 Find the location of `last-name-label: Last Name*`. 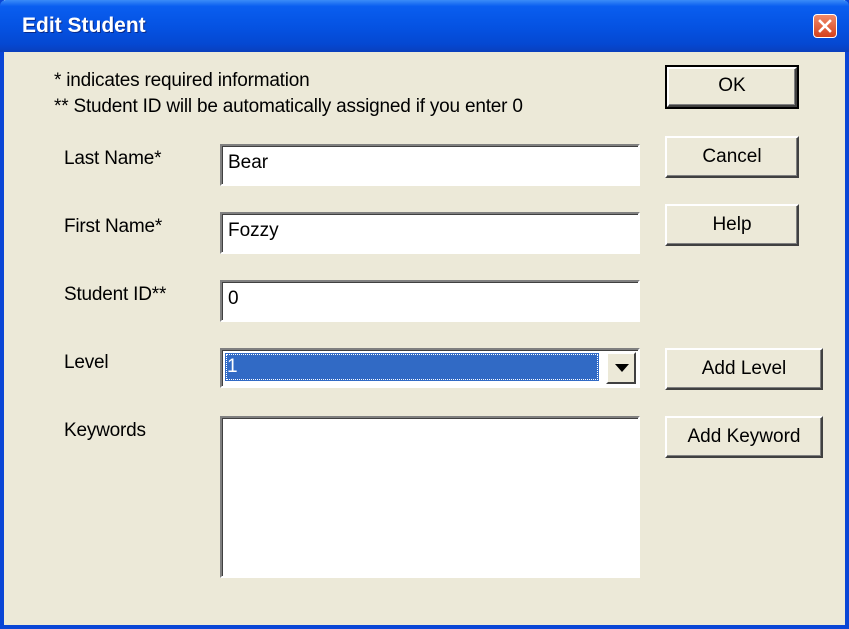

last-name-label: Last Name* is located at coordinates (113, 158).